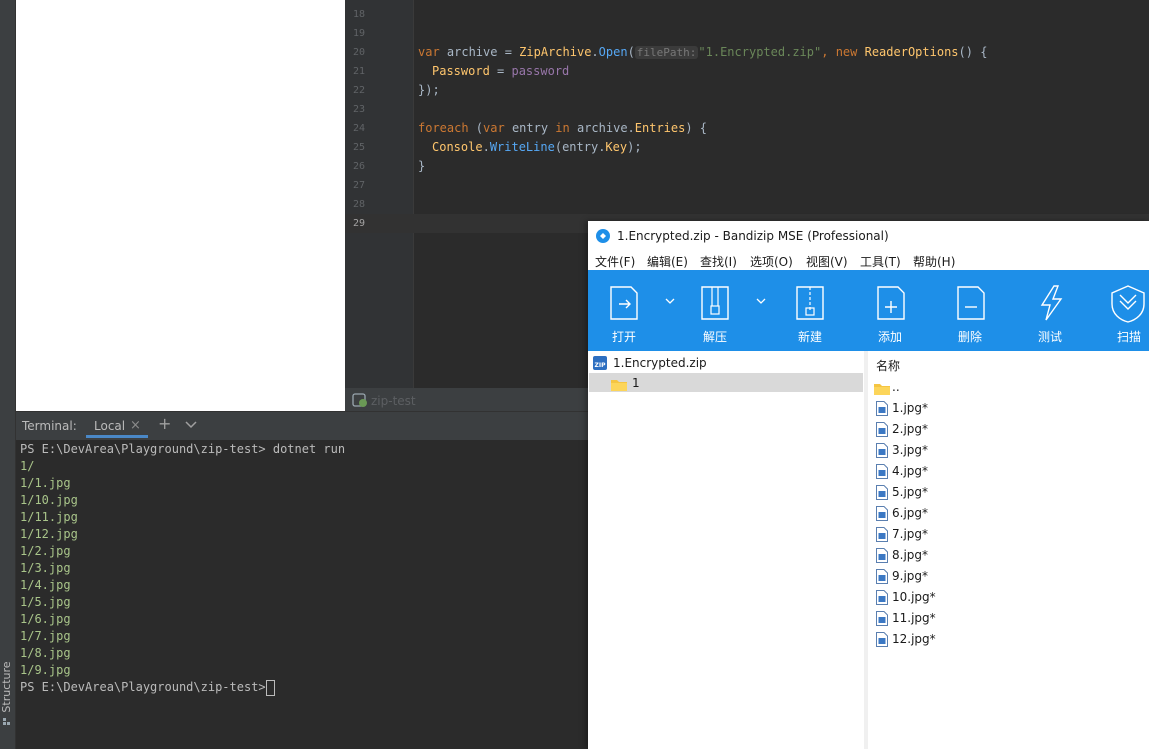  Describe the element at coordinates (358, 128) in the screenshot. I see `line-number: 24` at that location.